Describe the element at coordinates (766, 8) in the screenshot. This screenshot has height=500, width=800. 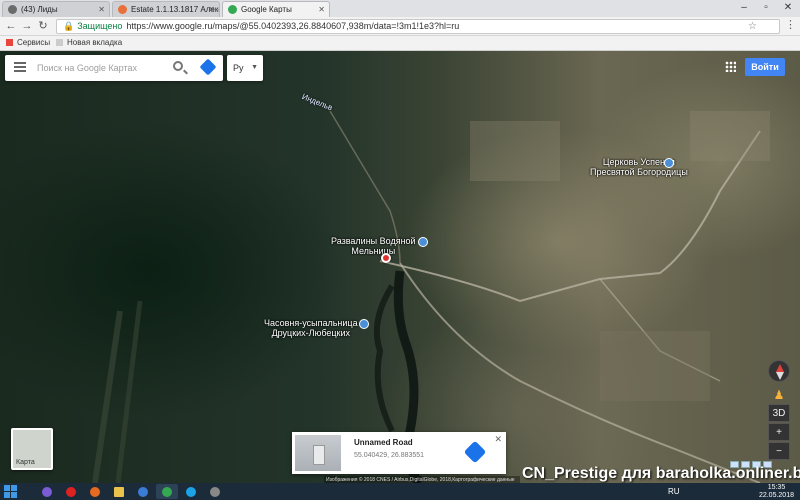
I see `maximize-icon: ▫` at that location.